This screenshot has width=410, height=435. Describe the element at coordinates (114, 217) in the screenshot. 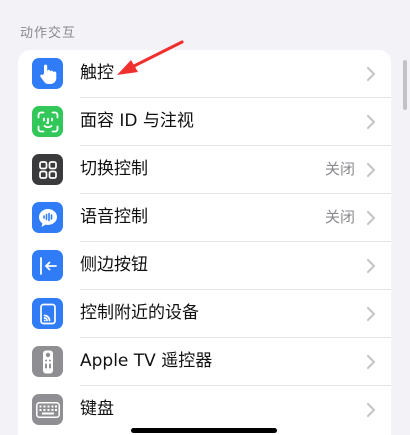

I see `row-label: 语音控制` at that location.